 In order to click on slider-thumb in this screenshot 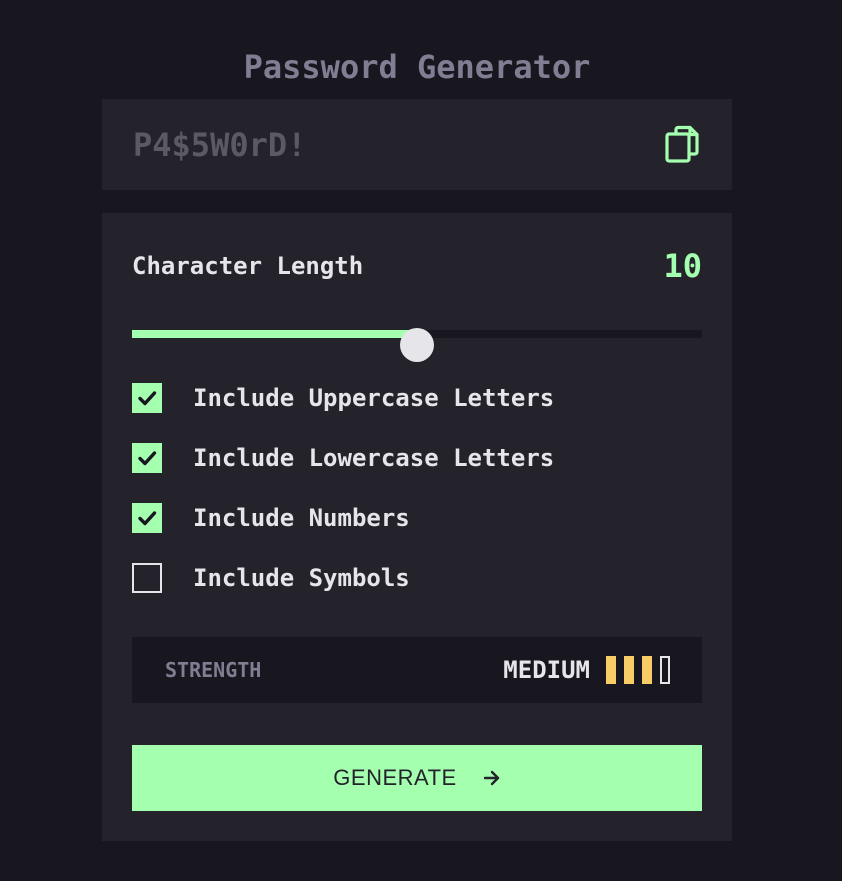, I will do `click(417, 345)`.